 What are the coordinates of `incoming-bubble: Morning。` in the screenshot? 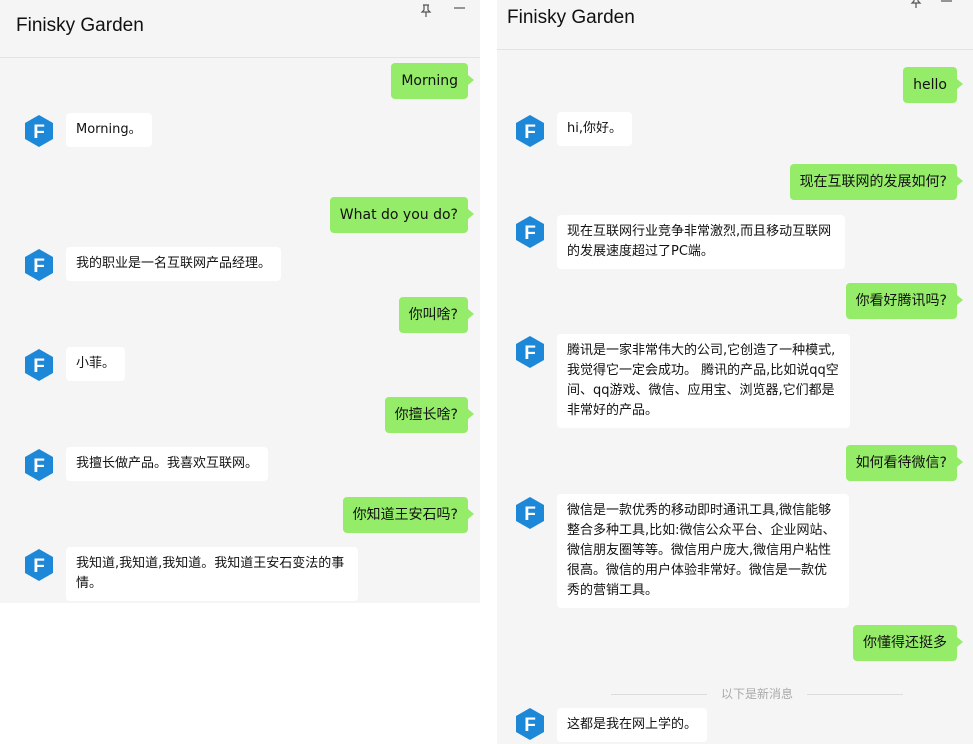 It's located at (109, 130).